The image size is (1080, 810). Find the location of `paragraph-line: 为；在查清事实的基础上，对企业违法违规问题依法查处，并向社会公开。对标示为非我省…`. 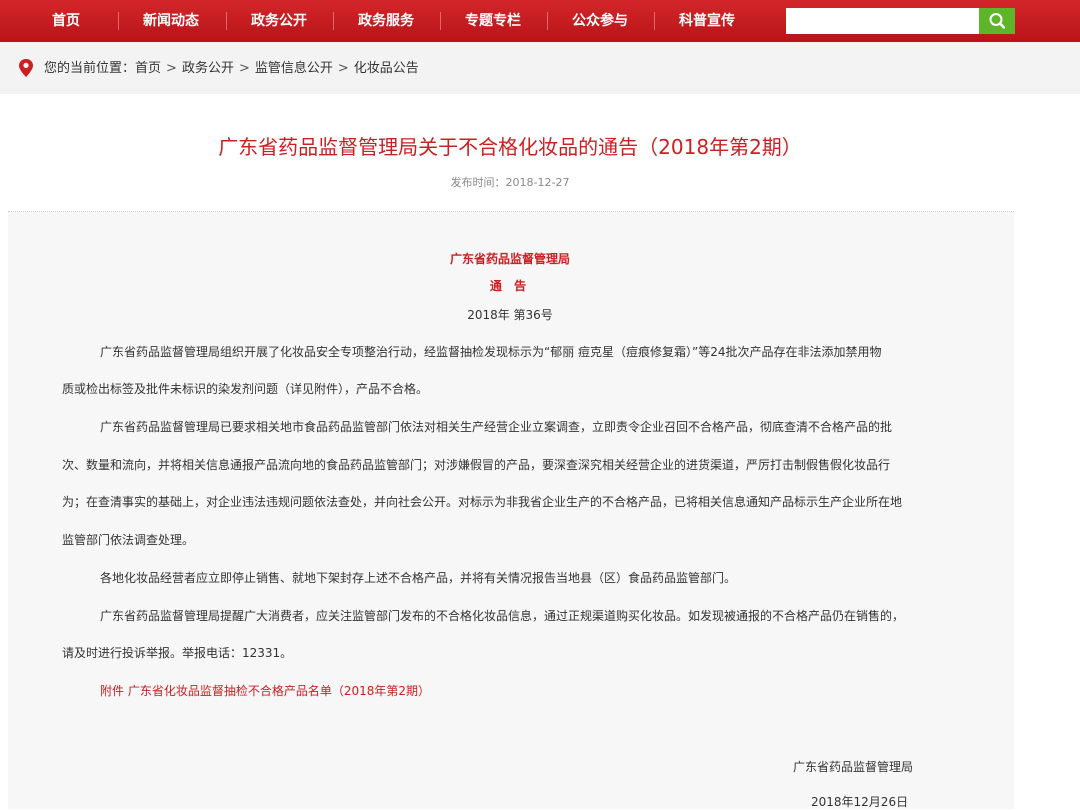

paragraph-line: 为；在查清事实的基础上，对企业违法违规问题依法查处，并向社会公开。对标示为非我省… is located at coordinates (482, 502).